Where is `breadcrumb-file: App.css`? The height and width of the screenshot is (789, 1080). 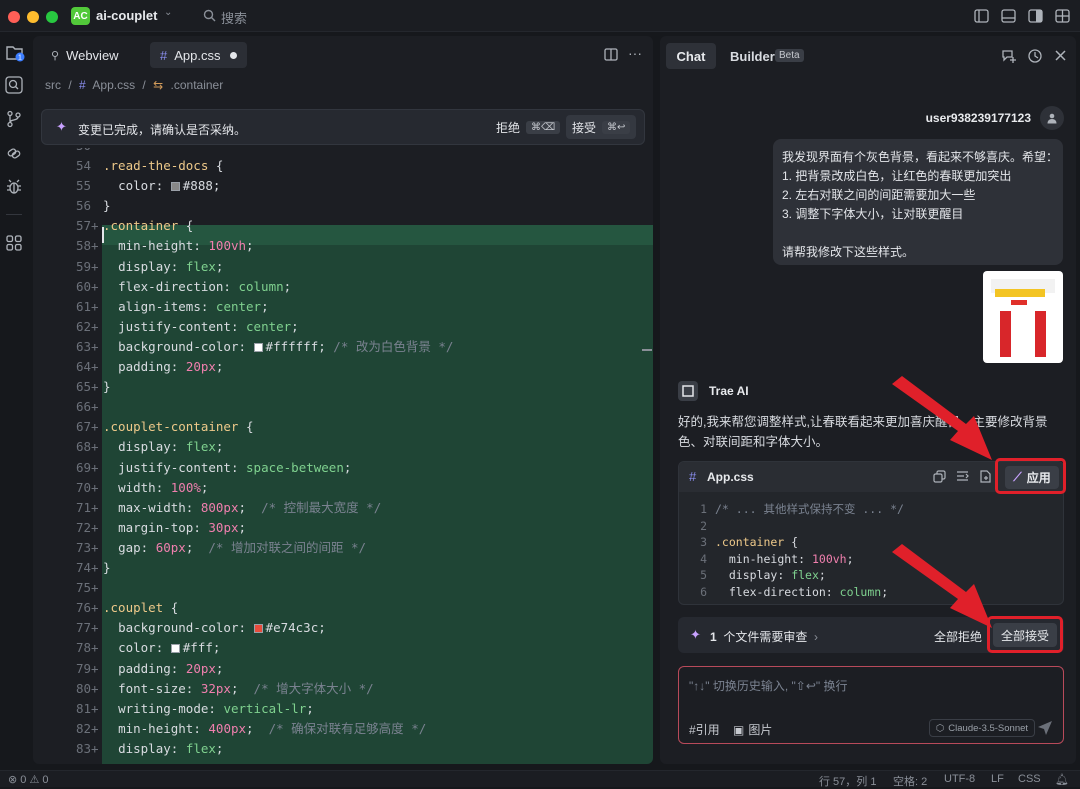
breadcrumb-file: App.css is located at coordinates (113, 85).